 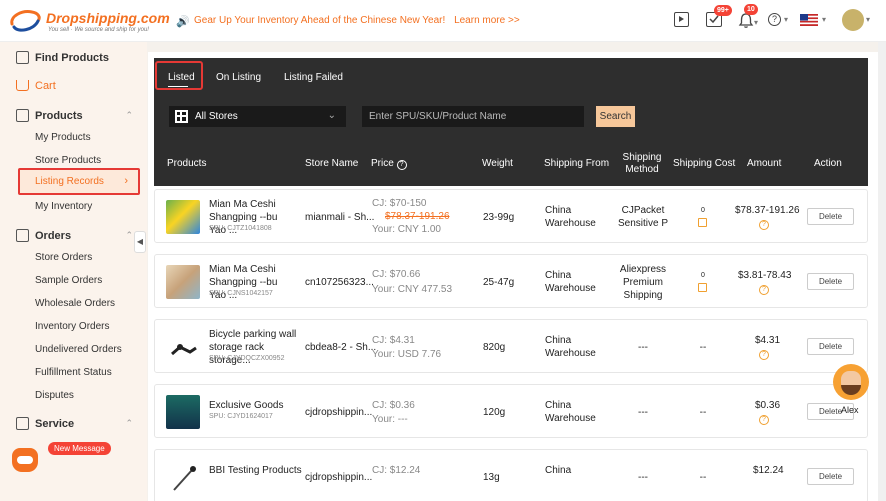 I want to click on amount: $4.31, so click(x=768, y=340).